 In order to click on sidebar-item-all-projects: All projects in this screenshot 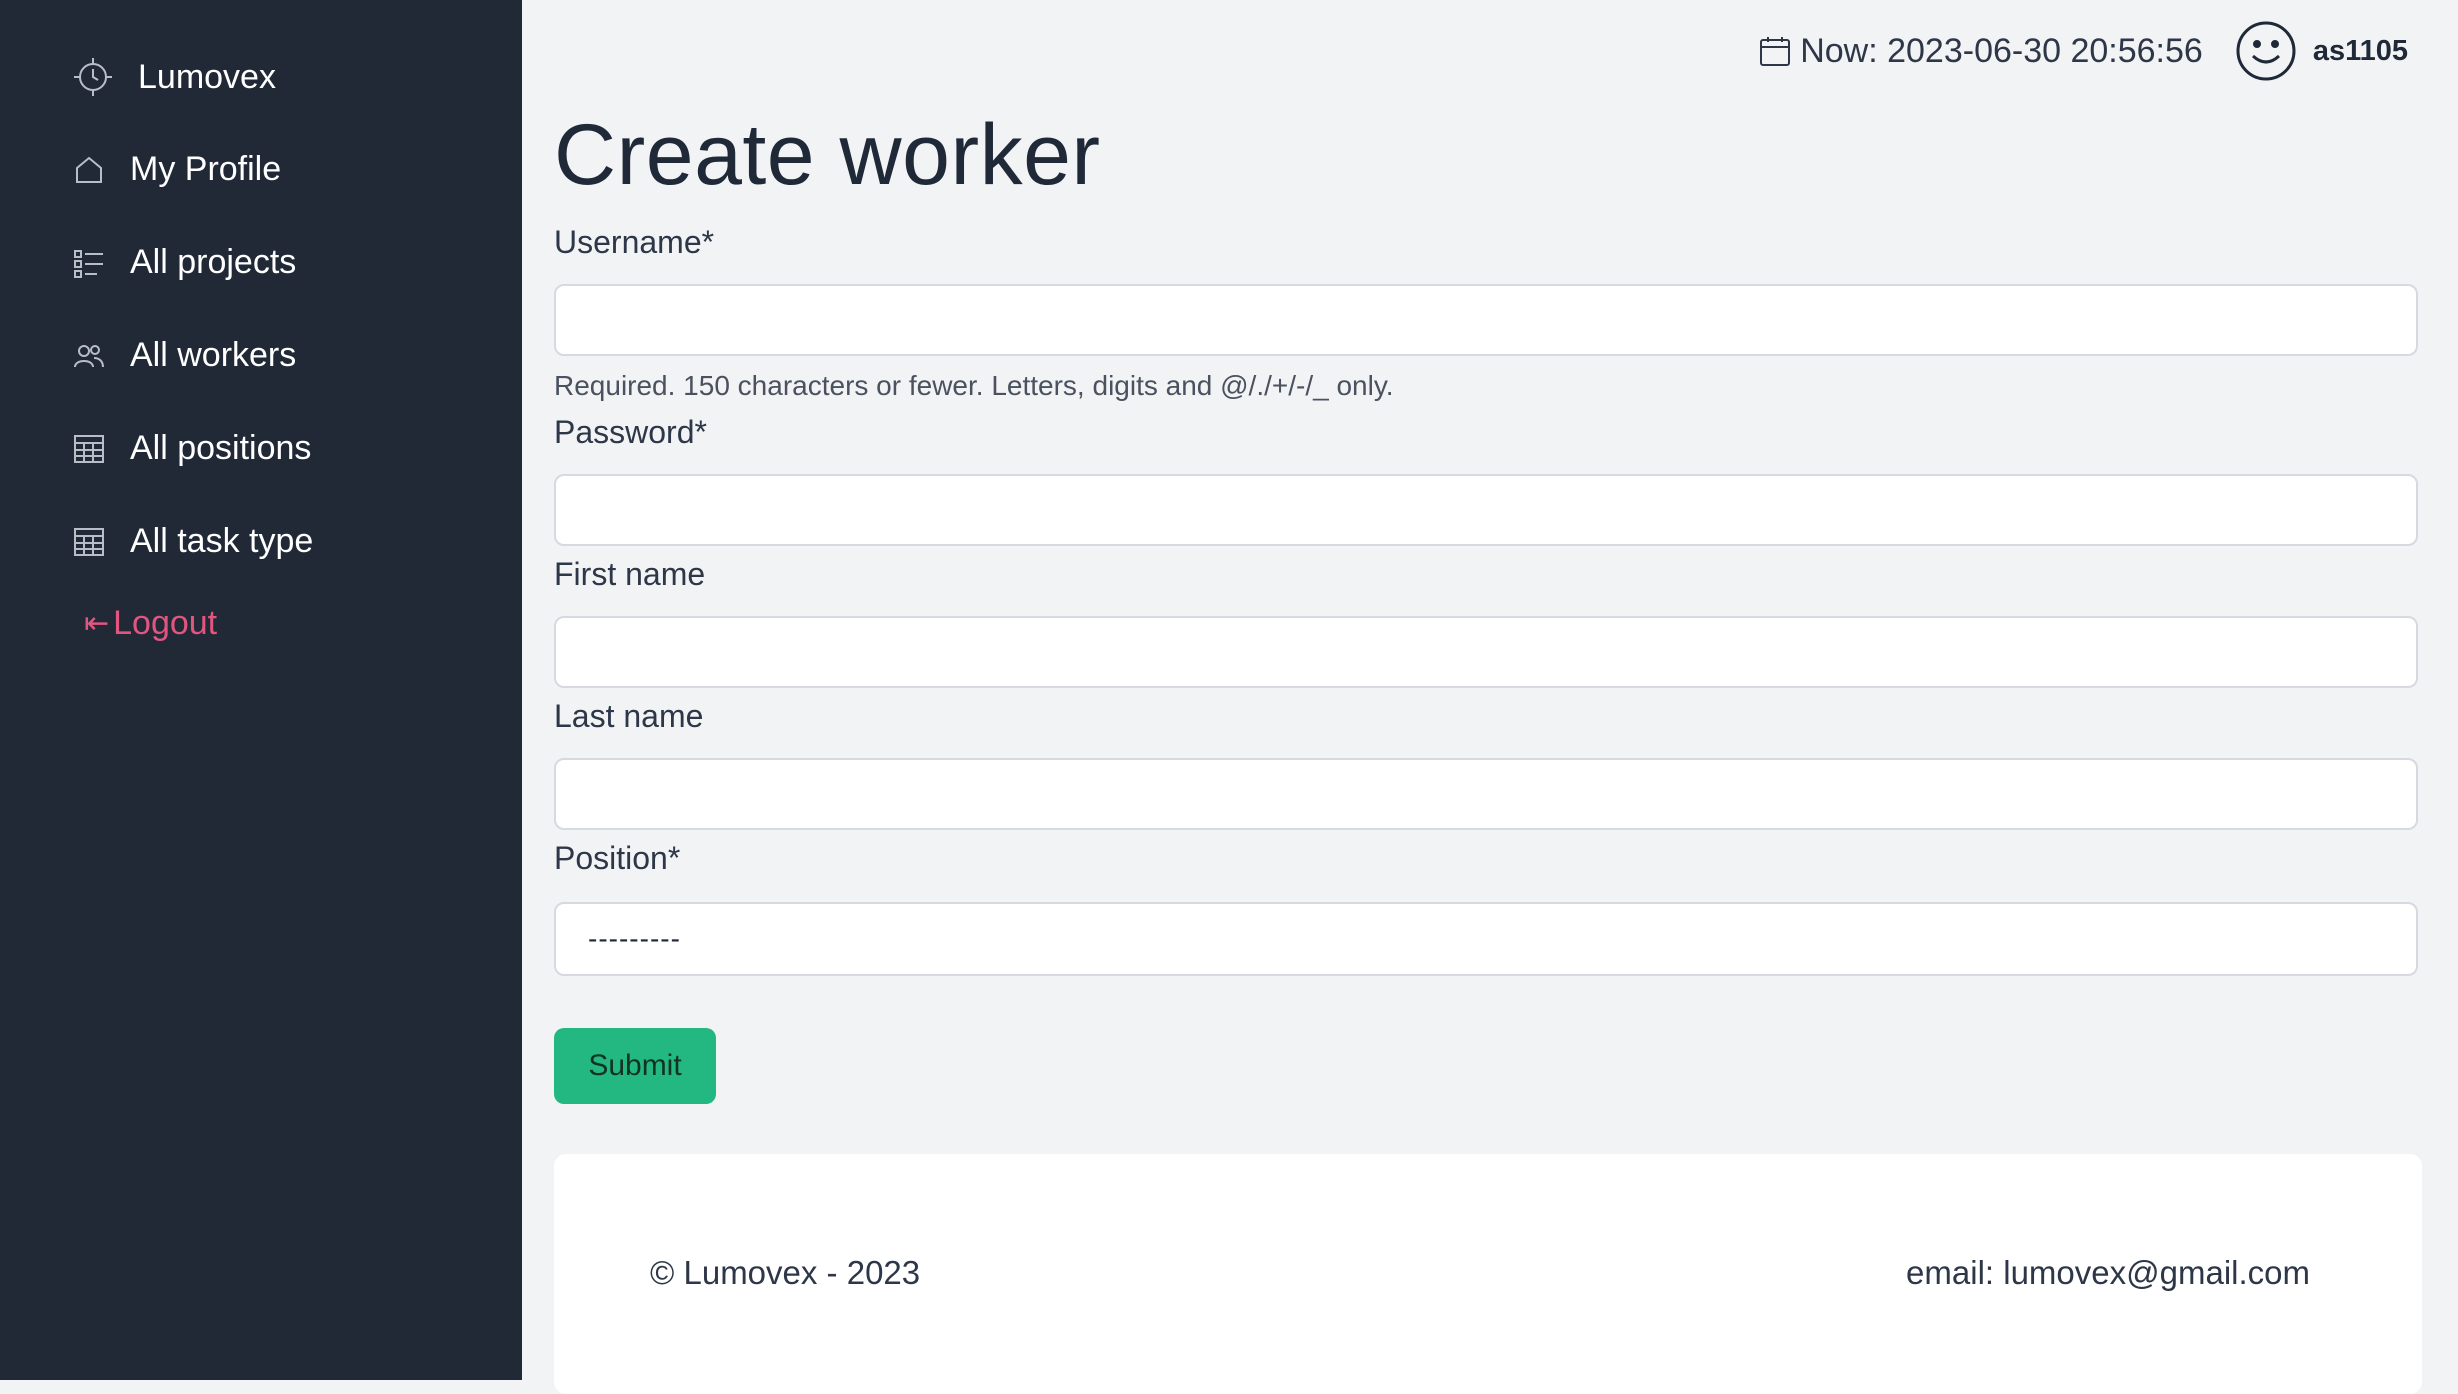, I will do `click(184, 262)`.